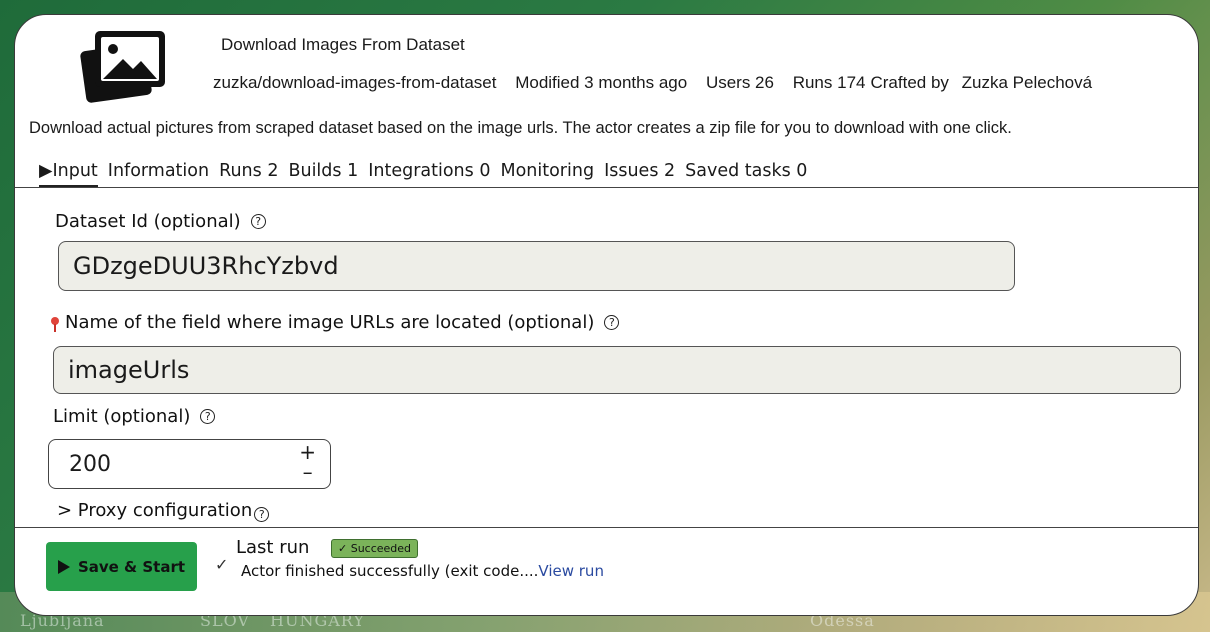 Image resolution: width=1210 pixels, height=632 pixels. I want to click on play-icon, so click(63, 566).